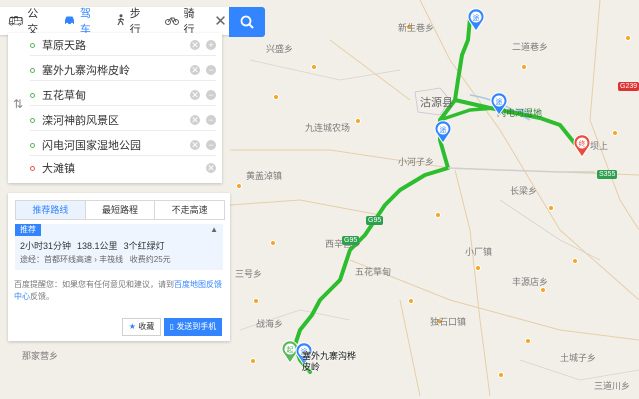 This screenshot has height=399, width=639. What do you see at coordinates (121, 210) in the screenshot?
I see `tab-shortest: 最短路程` at bounding box center [121, 210].